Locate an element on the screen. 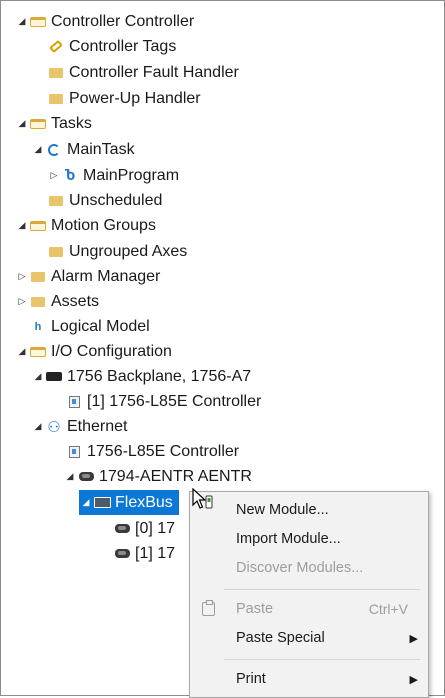 This screenshot has height=698, width=445. tree-item-alarm-manager: ▷ Alarm Manager is located at coordinates (88, 276).